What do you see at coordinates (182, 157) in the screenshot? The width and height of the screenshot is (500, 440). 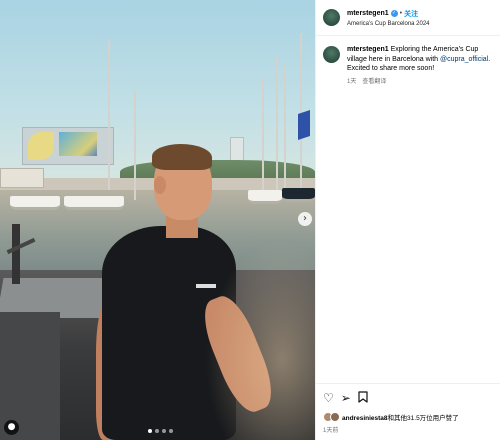 I see `photo-person-hair` at bounding box center [182, 157].